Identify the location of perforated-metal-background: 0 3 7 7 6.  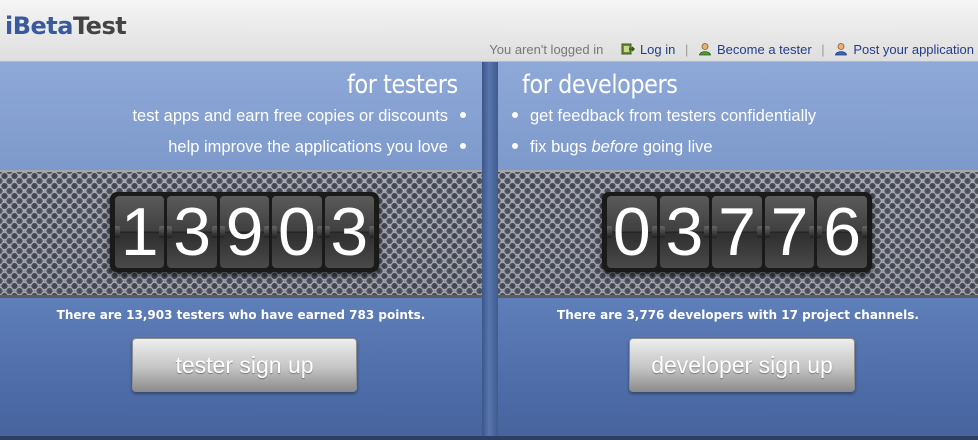
(738, 234).